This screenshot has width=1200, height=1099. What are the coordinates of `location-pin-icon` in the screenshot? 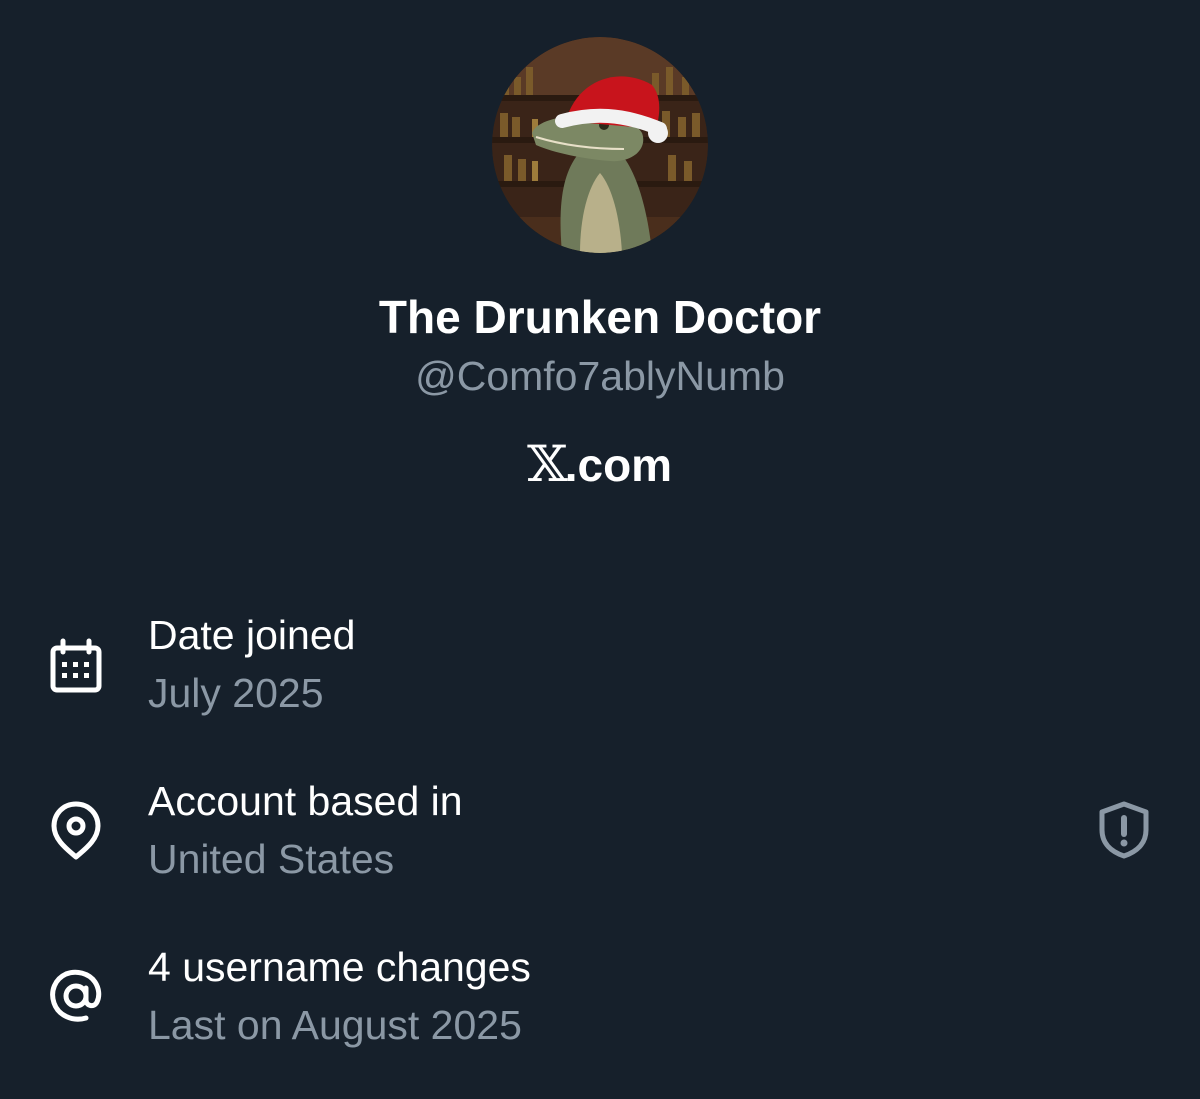 It's located at (76, 830).